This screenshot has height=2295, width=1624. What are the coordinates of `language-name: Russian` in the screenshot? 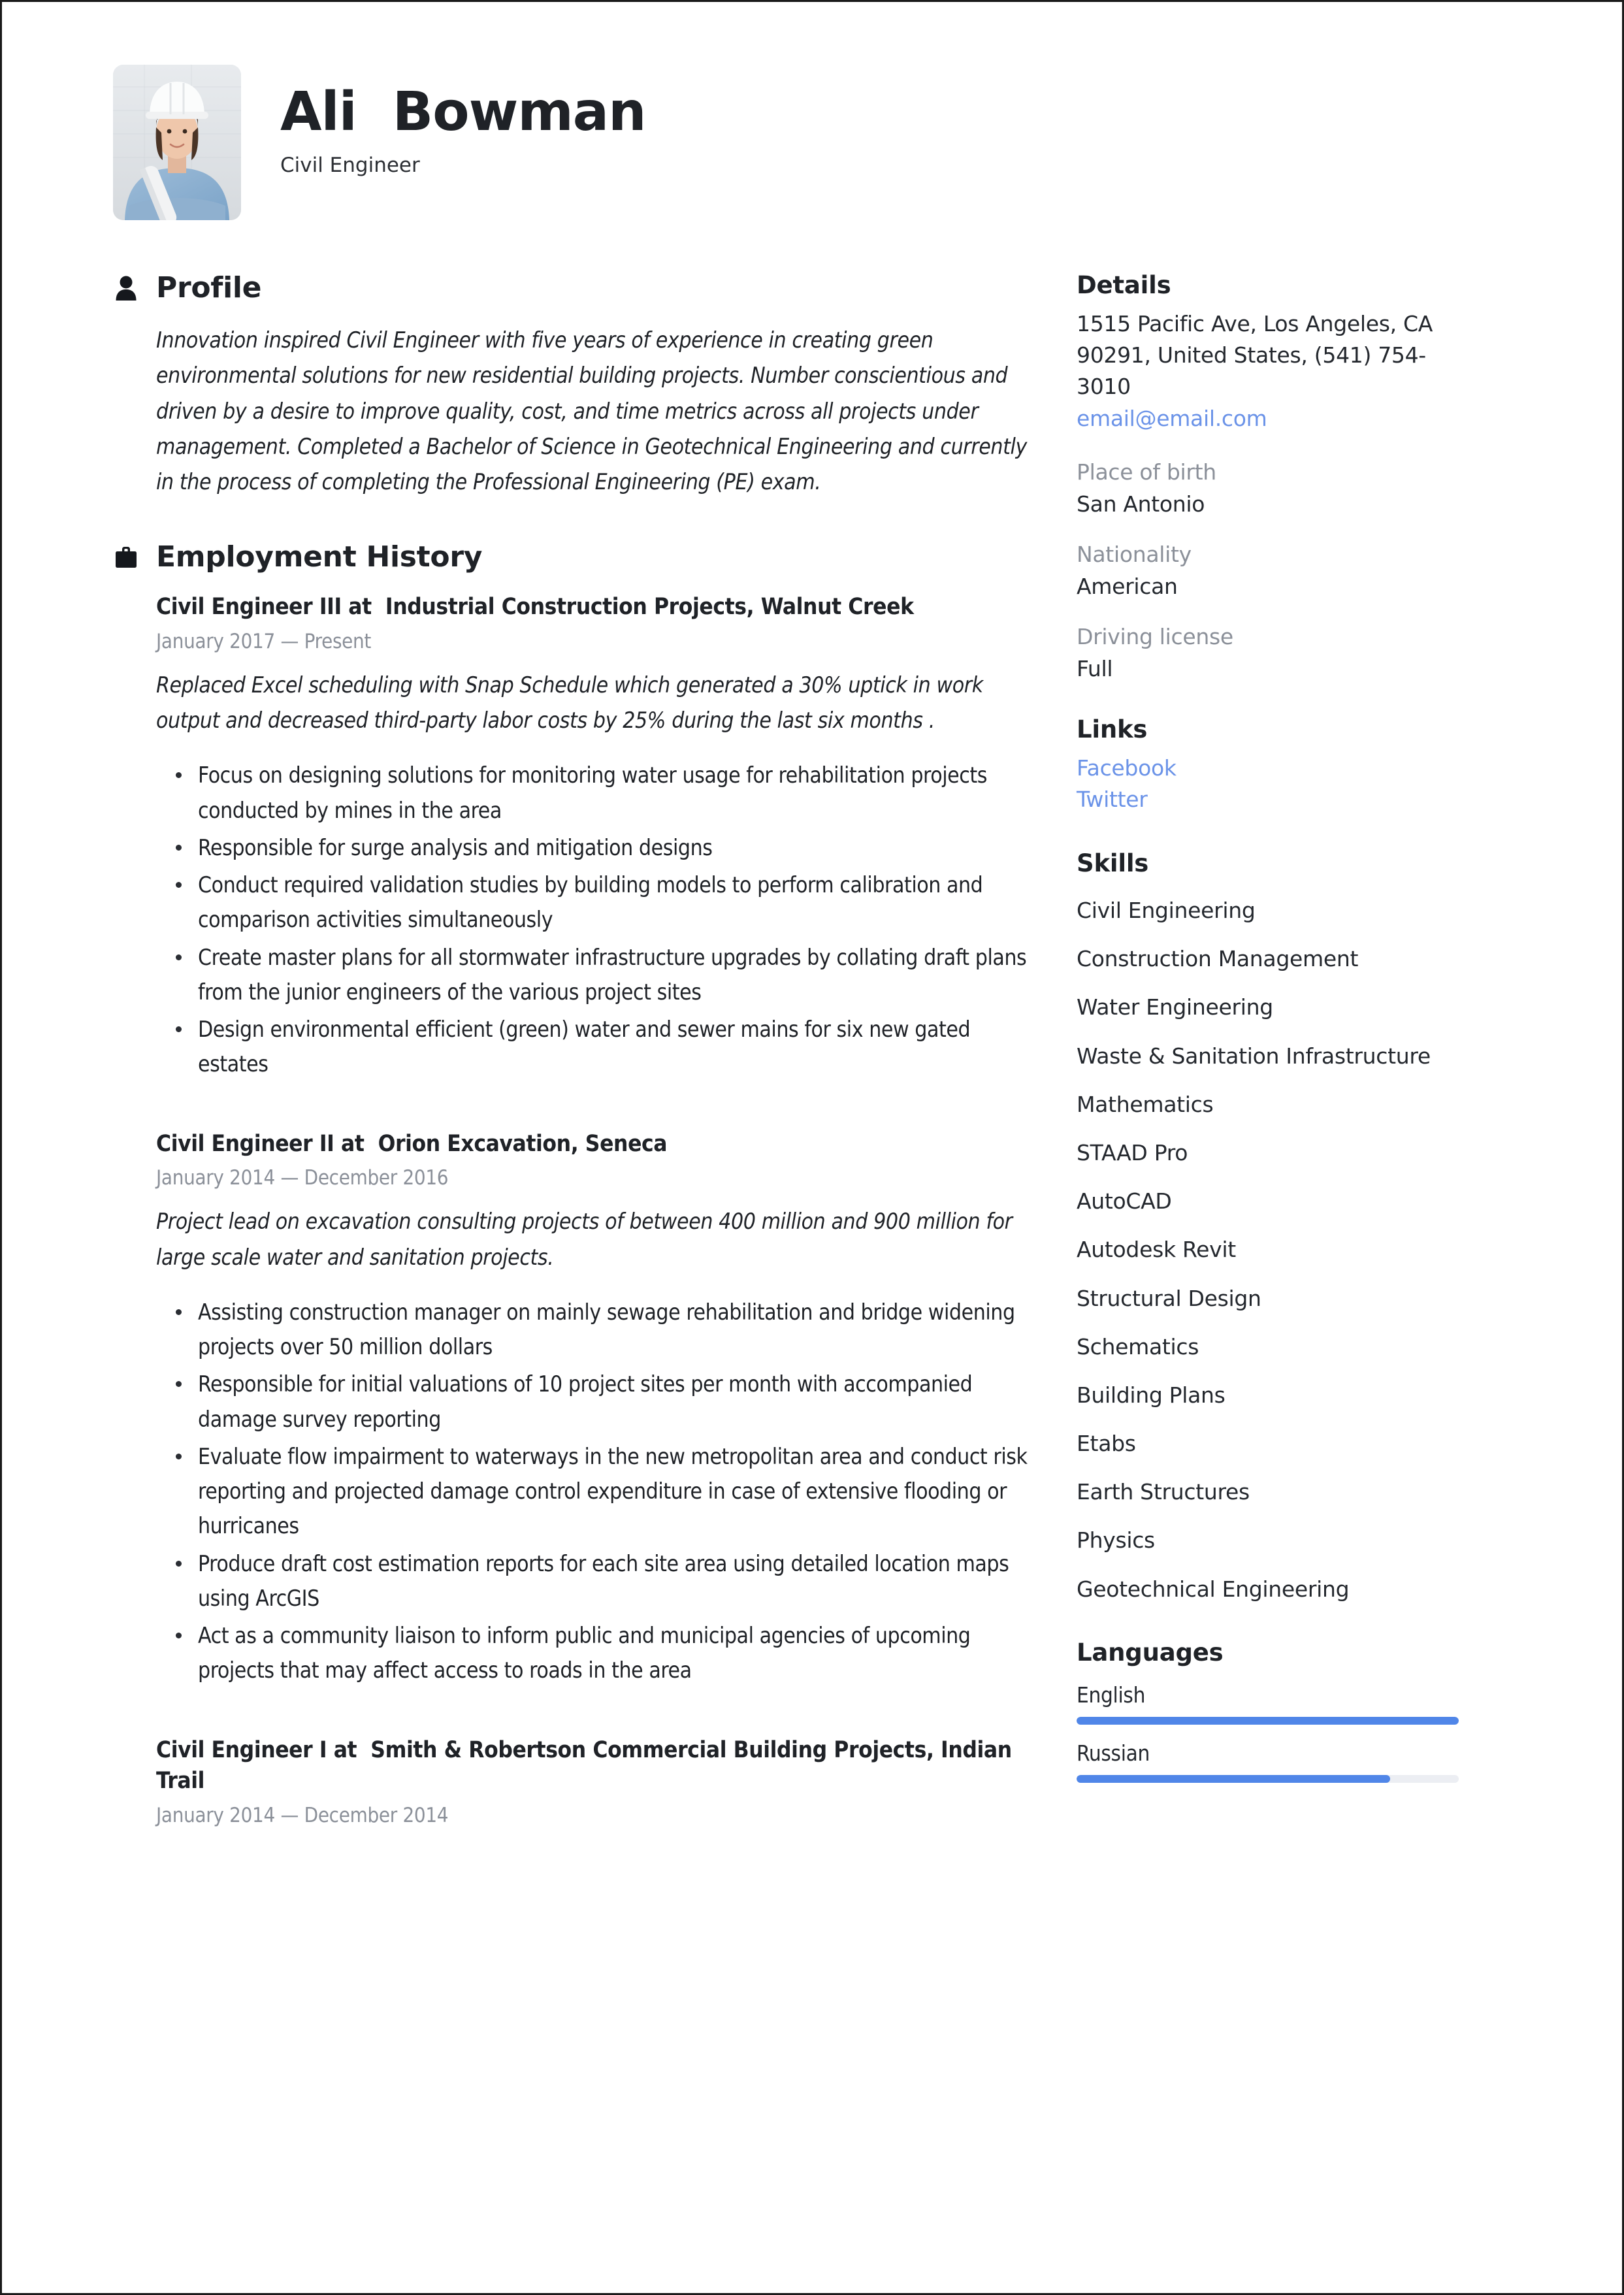 It's located at (1113, 1753).